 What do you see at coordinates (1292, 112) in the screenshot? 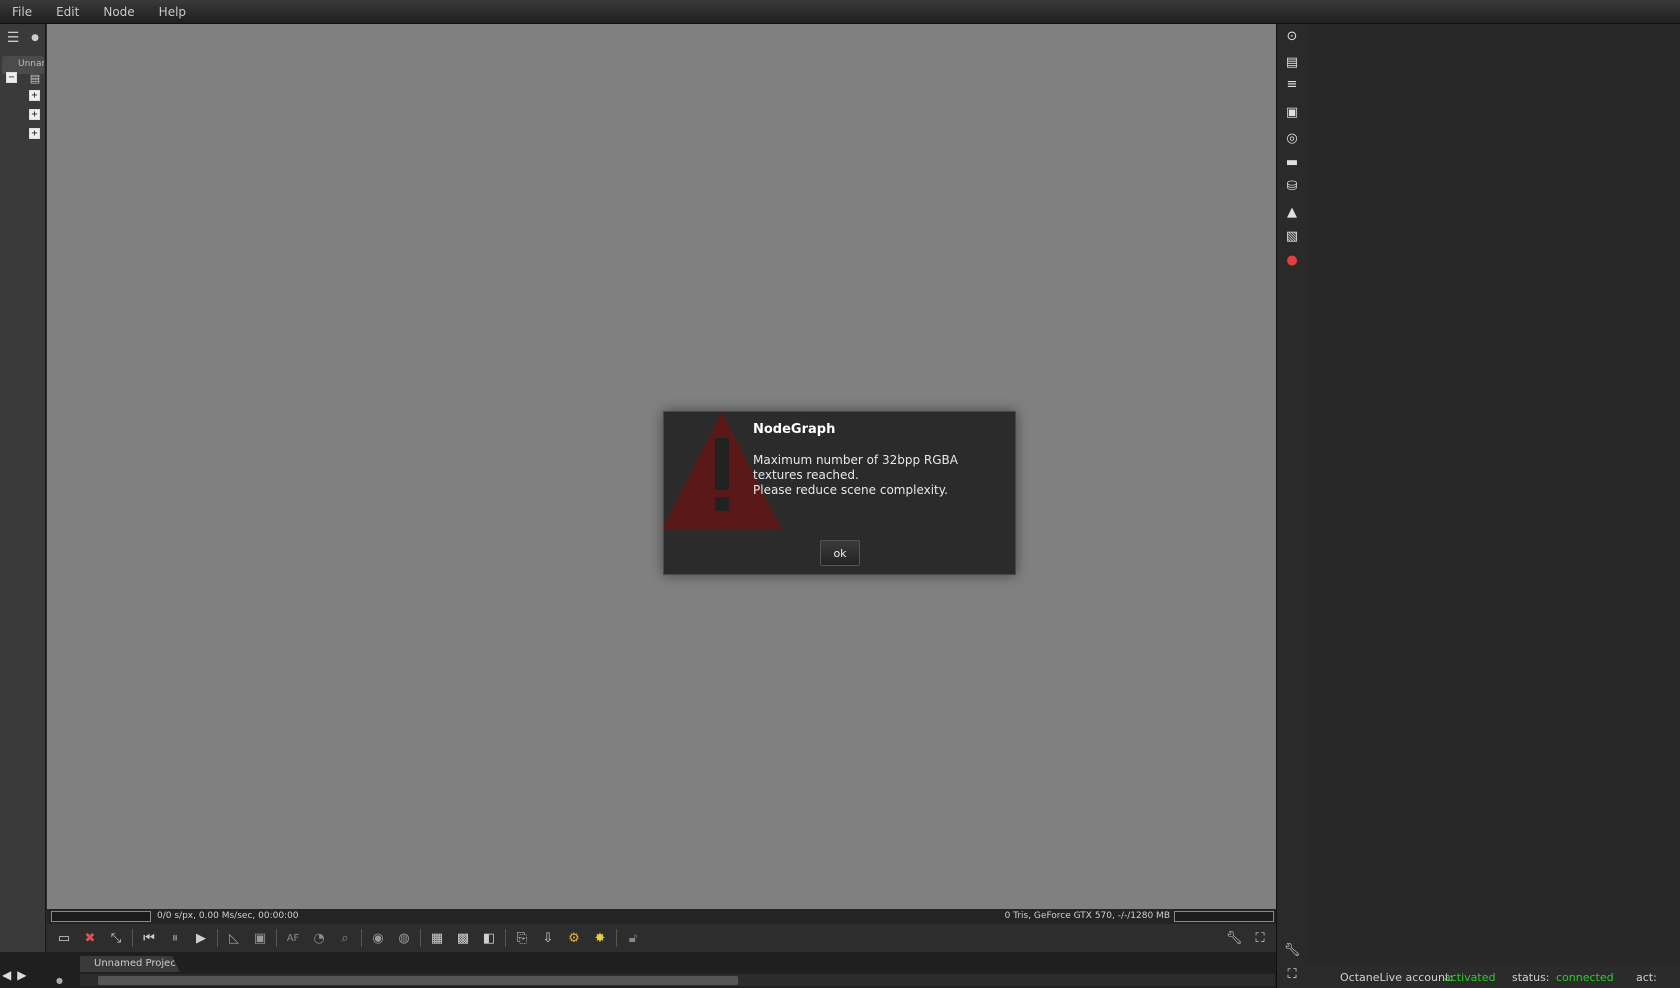
I see `environment-icon: ▣` at bounding box center [1292, 112].